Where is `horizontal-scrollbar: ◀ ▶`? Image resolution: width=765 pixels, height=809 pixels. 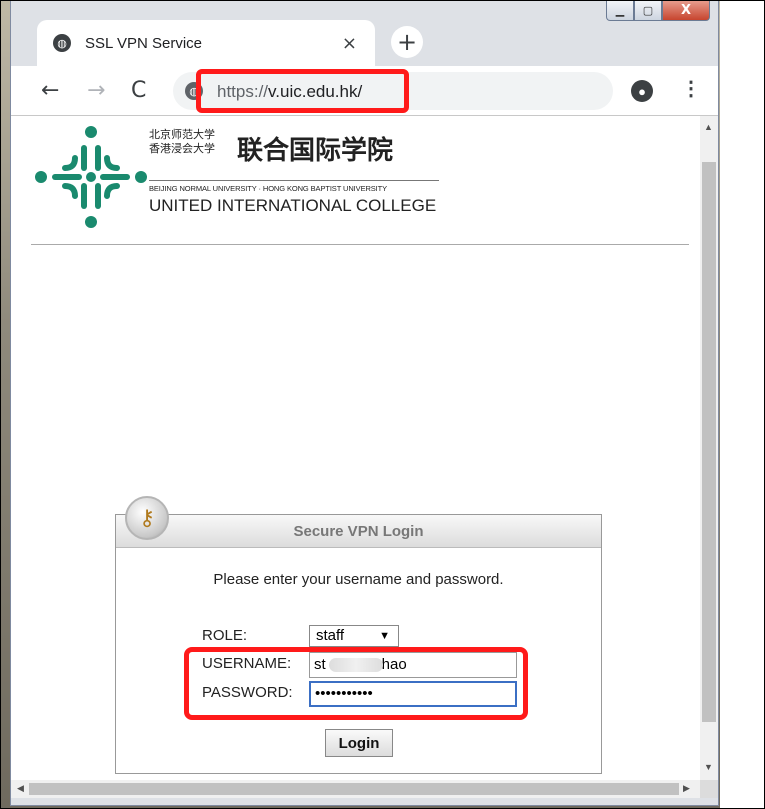 horizontal-scrollbar: ◀ ▶ is located at coordinates (355, 789).